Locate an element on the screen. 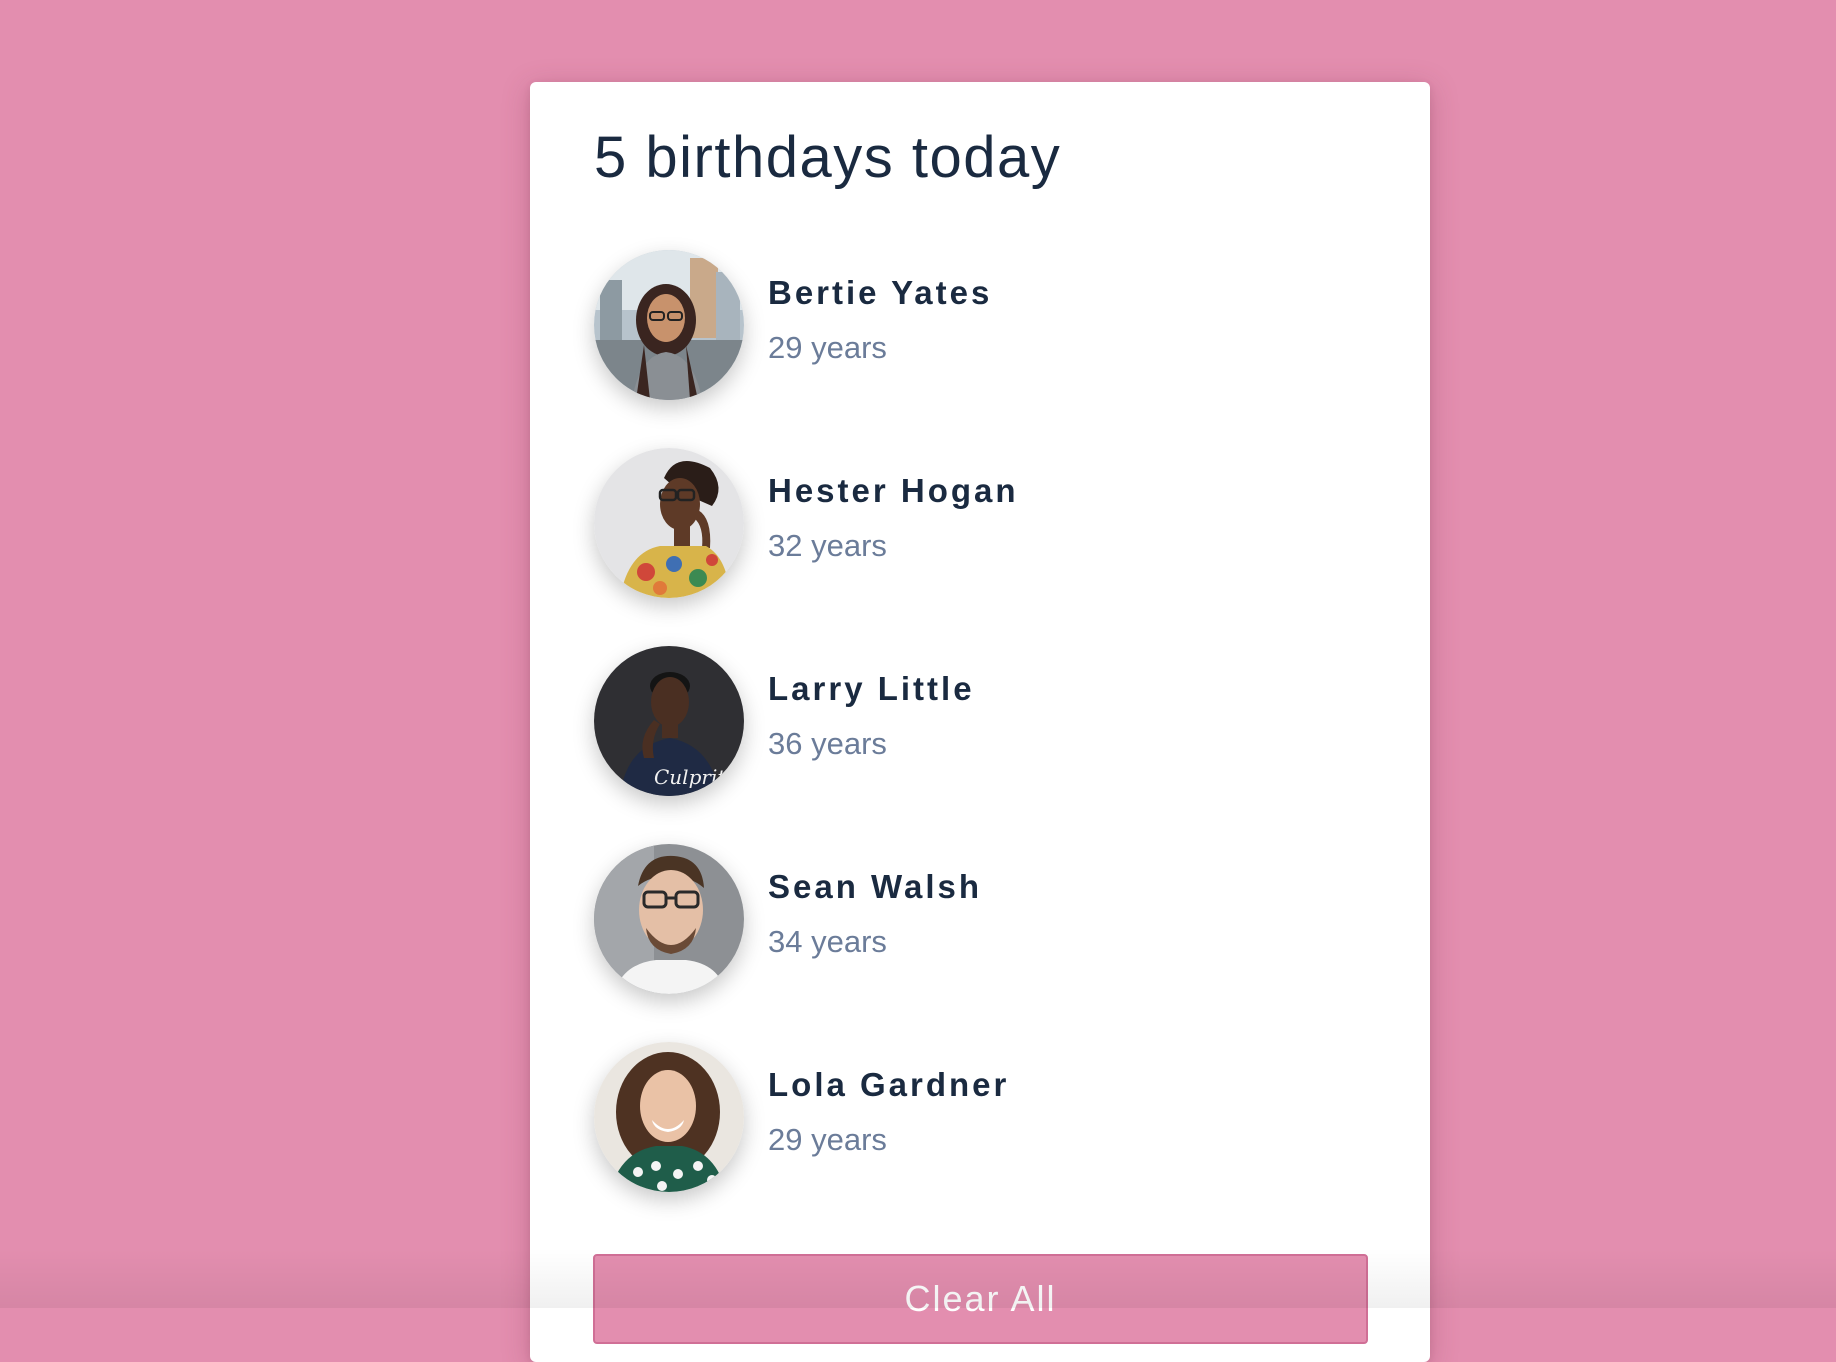 This screenshot has height=1362, width=1836. avatar-man-dark-tshirt-icon: Culprit is located at coordinates (669, 721).